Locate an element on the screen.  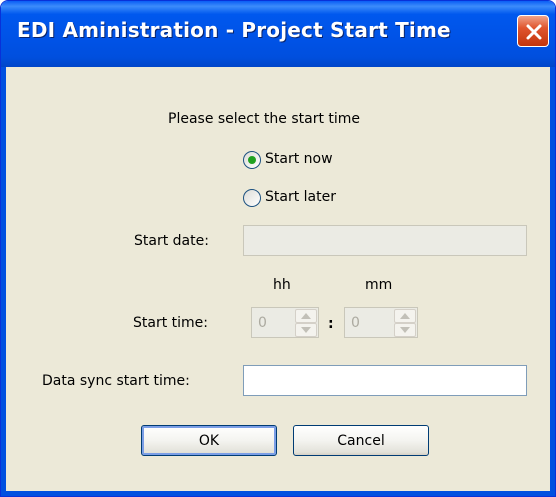
hours-spinner: 0 is located at coordinates (285, 322).